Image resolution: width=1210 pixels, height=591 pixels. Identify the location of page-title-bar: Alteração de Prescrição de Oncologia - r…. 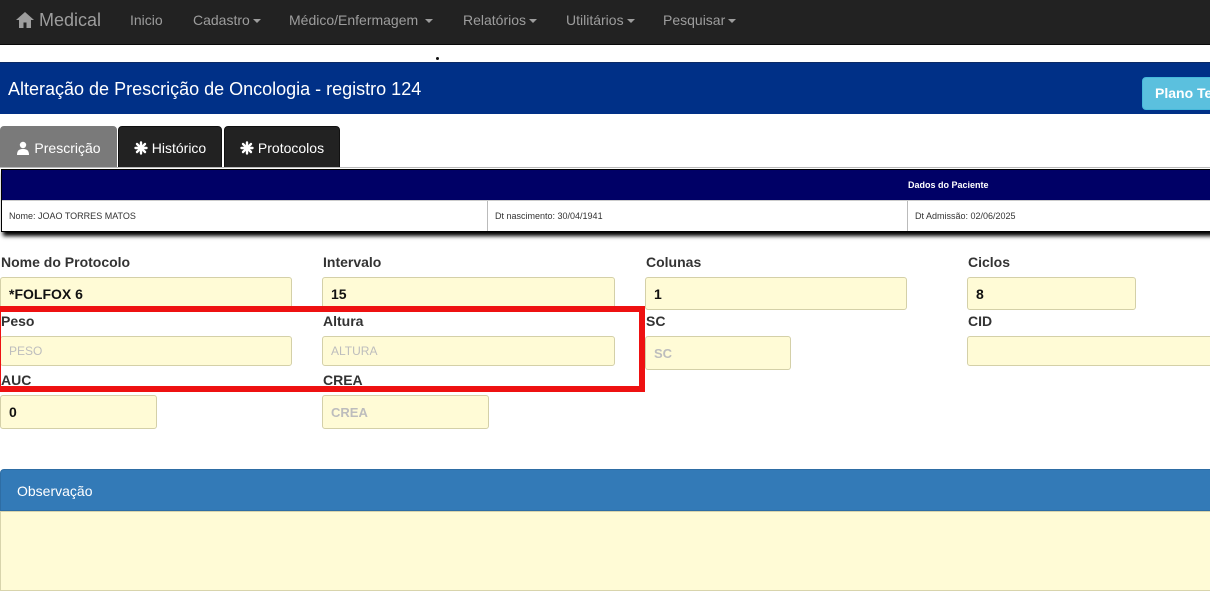
(605, 88).